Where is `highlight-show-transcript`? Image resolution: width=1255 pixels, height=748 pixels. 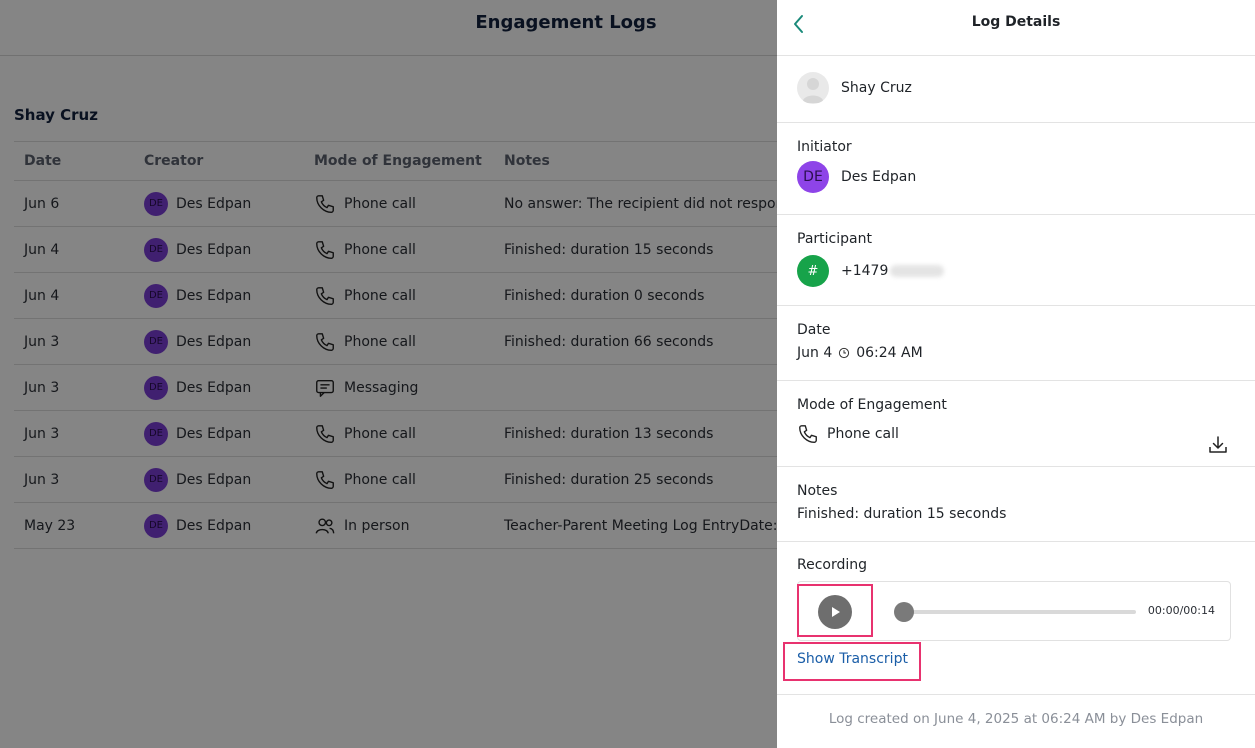
highlight-show-transcript is located at coordinates (852, 661).